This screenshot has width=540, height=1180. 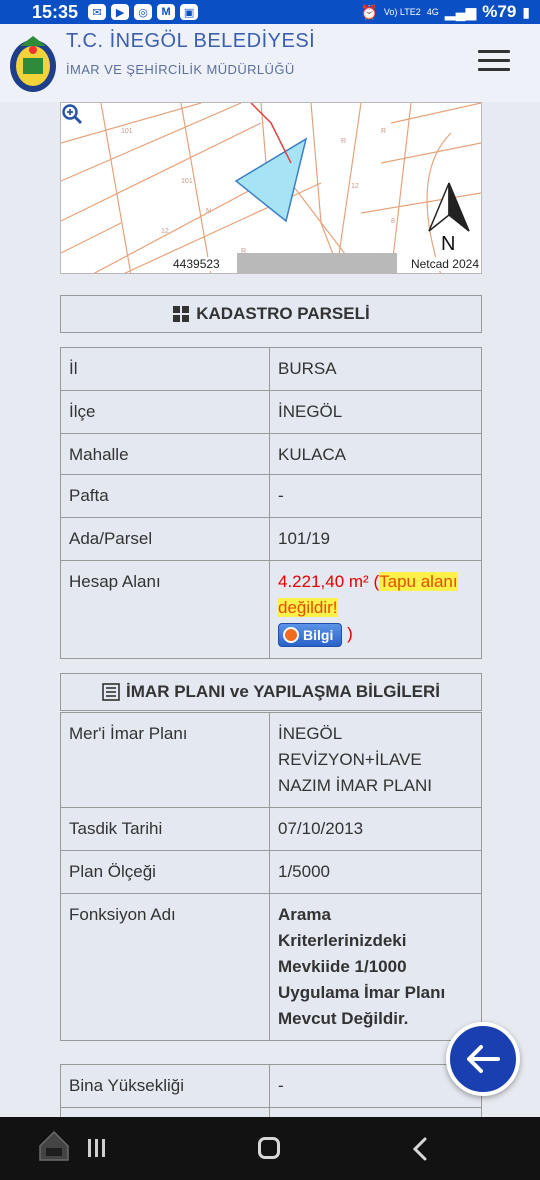 I want to click on municipality-logo, so click(x=33, y=64).